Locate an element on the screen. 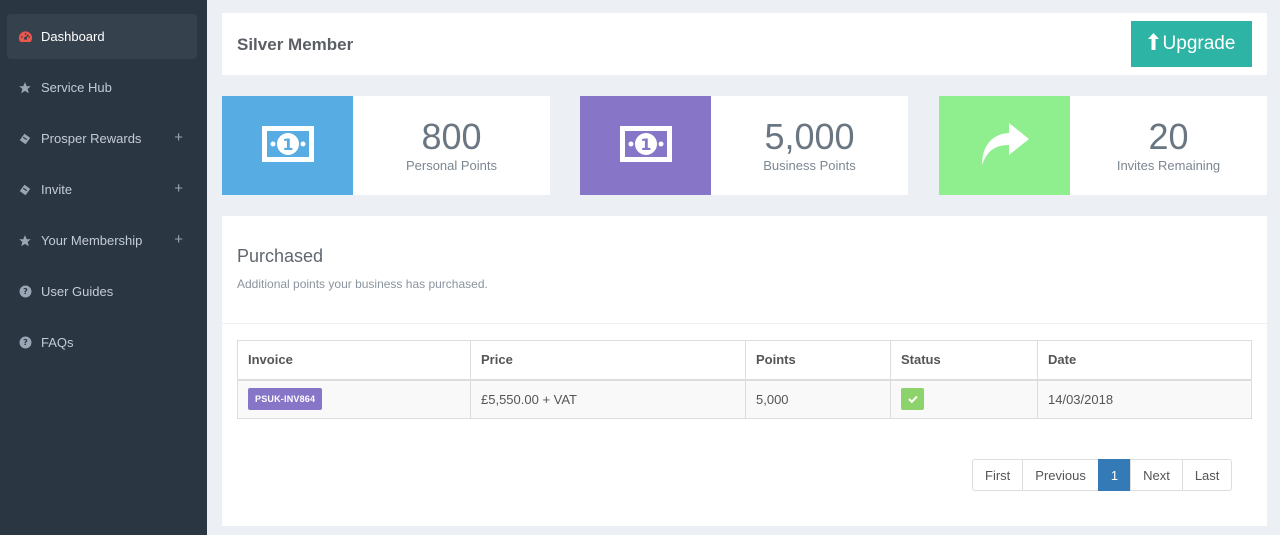  cell-status is located at coordinates (964, 399).